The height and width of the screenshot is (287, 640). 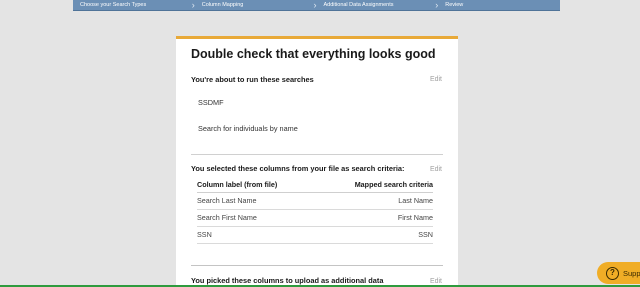 What do you see at coordinates (315, 218) in the screenshot?
I see `table-row: Search First Name First Name` at bounding box center [315, 218].